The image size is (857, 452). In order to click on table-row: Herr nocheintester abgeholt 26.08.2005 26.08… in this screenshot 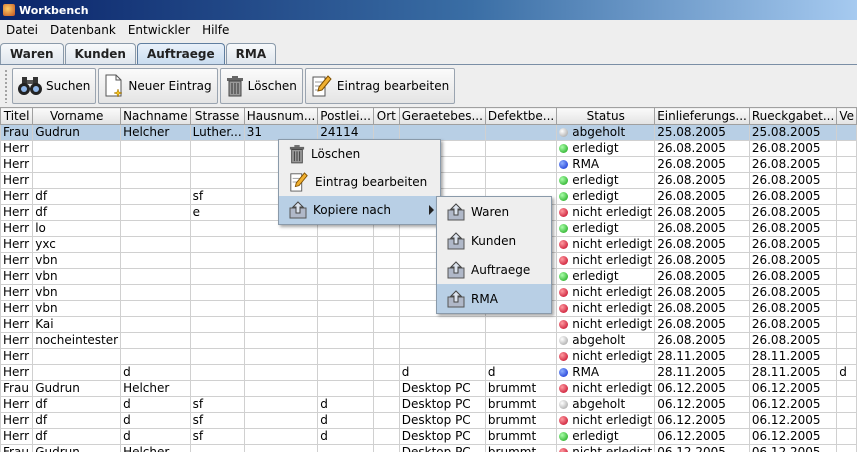, I will do `click(428, 340)`.